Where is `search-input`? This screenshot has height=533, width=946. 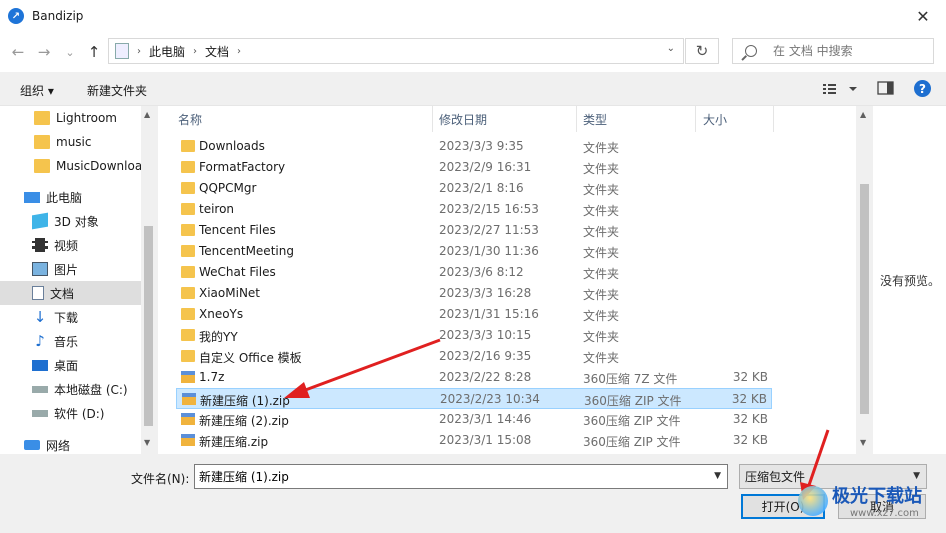 search-input is located at coordinates (848, 51).